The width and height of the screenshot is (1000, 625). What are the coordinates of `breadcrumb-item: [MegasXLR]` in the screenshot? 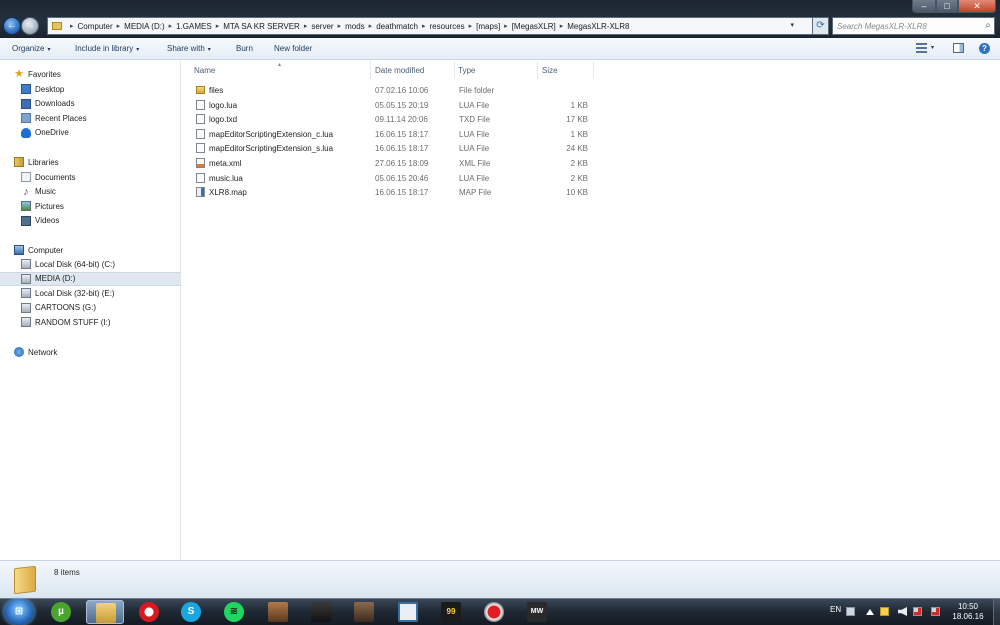 It's located at (534, 26).